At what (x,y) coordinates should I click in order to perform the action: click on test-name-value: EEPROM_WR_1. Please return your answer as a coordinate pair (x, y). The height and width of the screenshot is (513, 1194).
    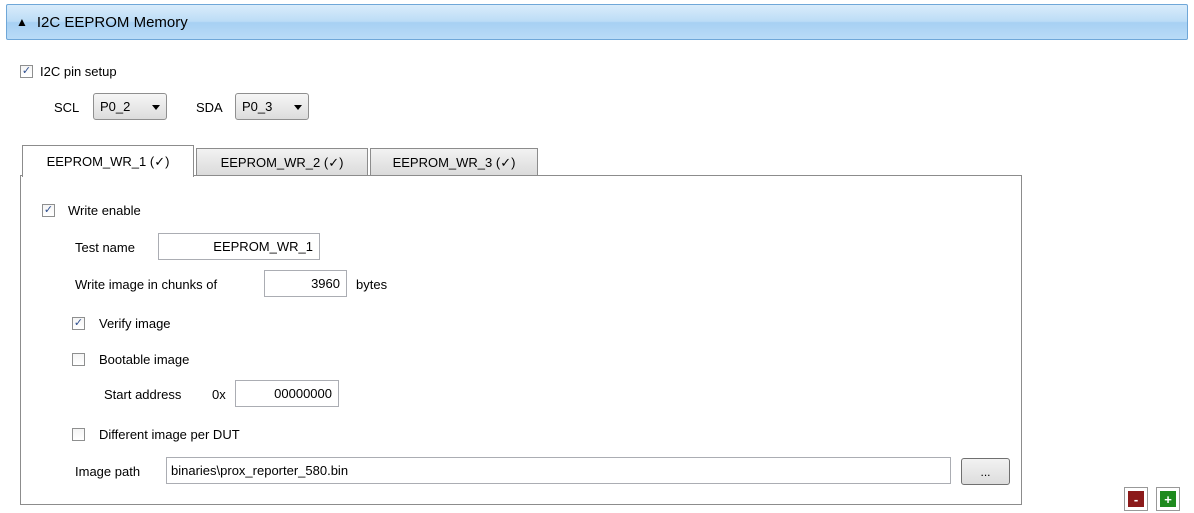
    Looking at the image, I should click on (263, 246).